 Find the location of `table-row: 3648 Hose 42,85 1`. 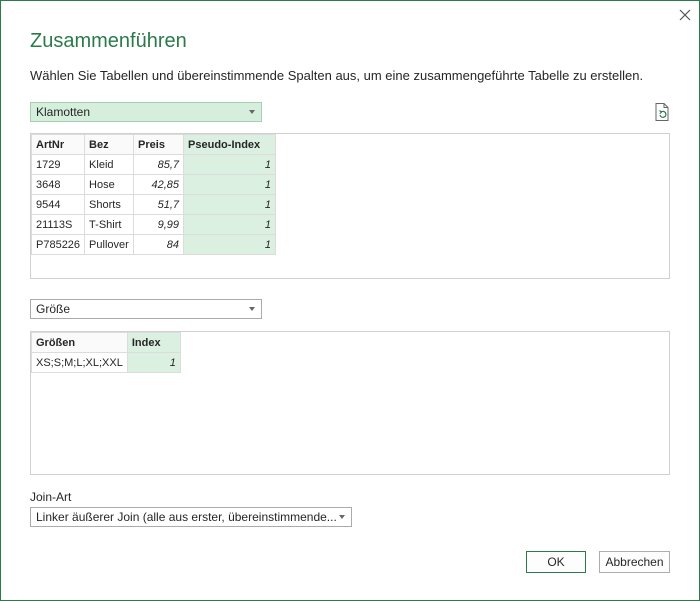

table-row: 3648 Hose 42,85 1 is located at coordinates (153, 184).